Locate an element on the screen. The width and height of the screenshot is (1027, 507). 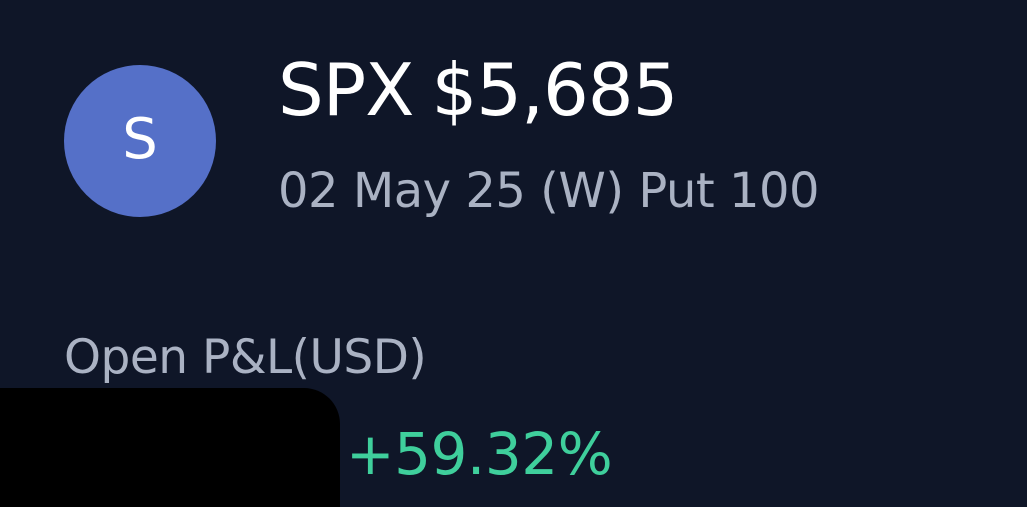
symbol-avatar: S is located at coordinates (140, 141).